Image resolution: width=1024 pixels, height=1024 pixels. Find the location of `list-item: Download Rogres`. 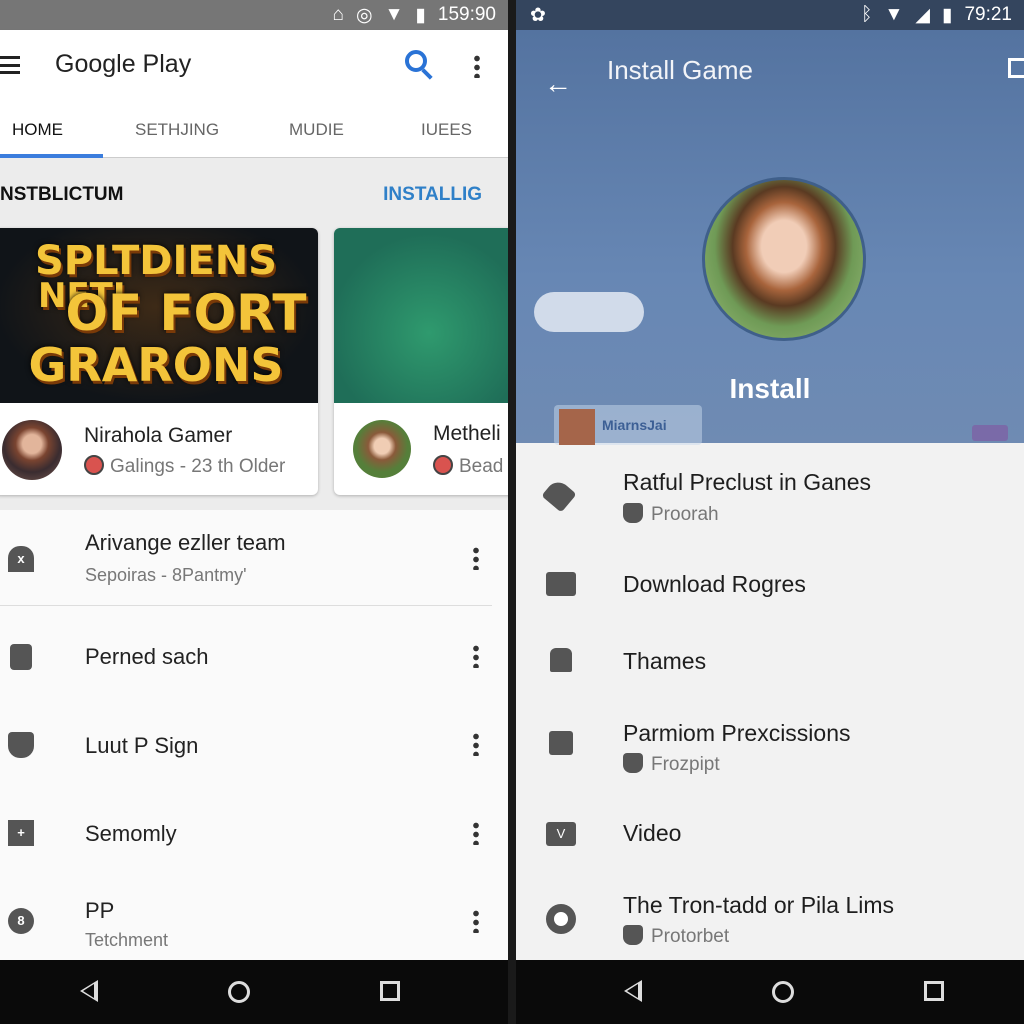

list-item: Download Rogres is located at coordinates (770, 584).